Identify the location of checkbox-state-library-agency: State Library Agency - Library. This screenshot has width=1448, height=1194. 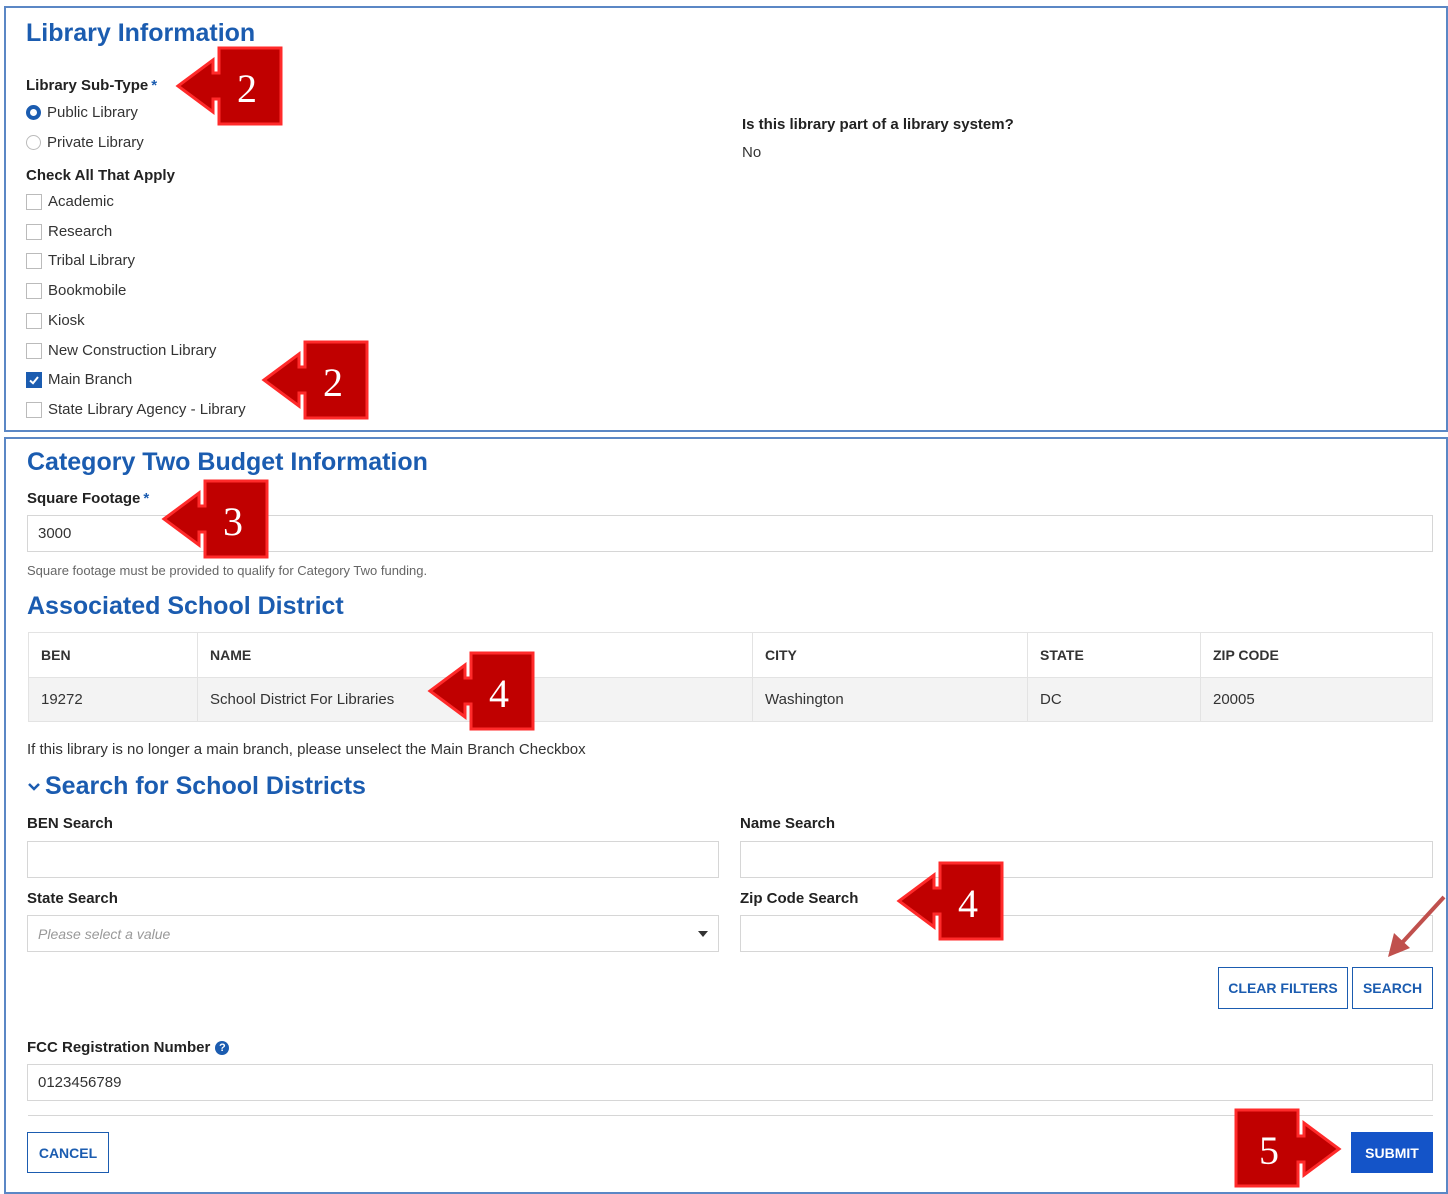
(136, 409).